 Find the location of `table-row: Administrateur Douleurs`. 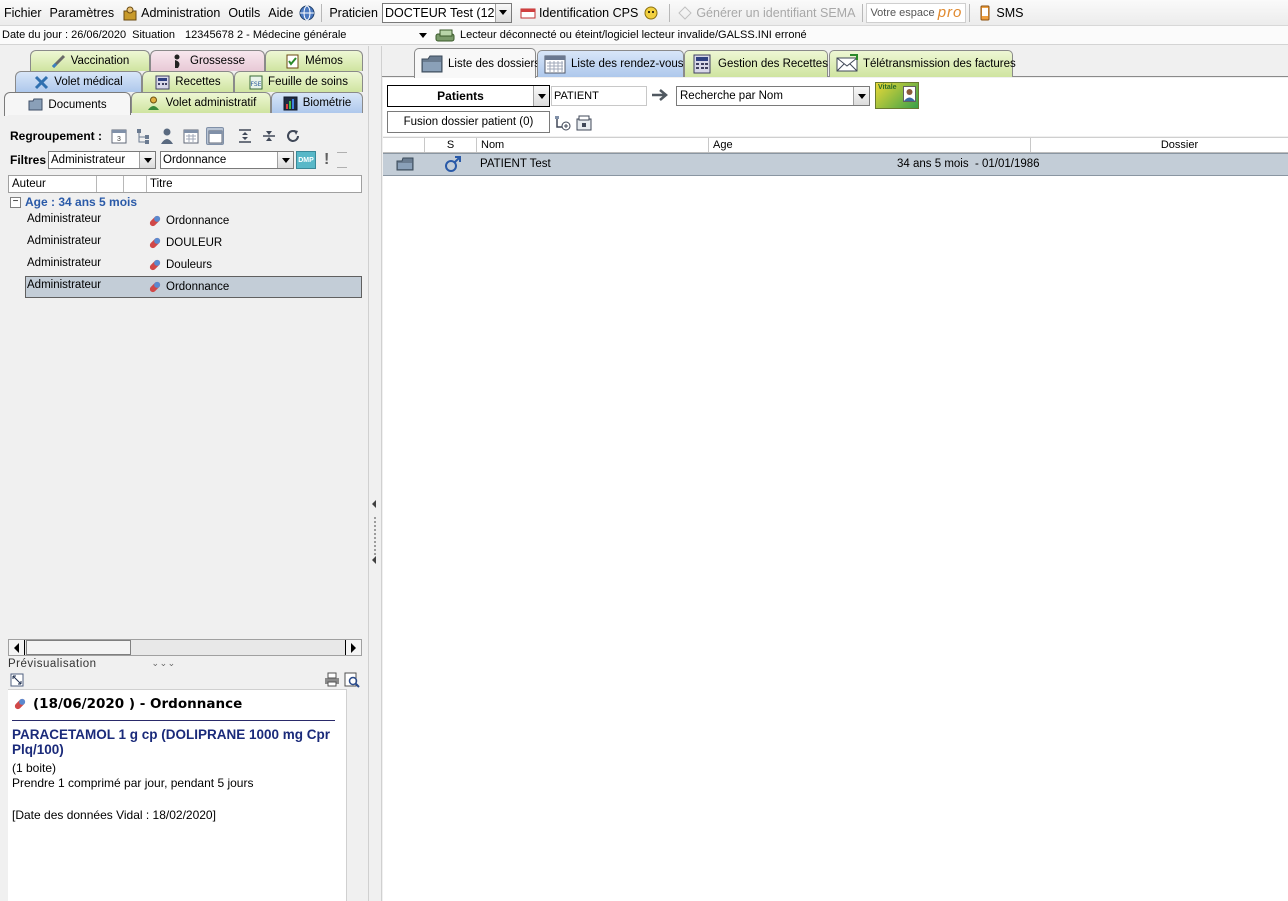

table-row: Administrateur Douleurs is located at coordinates (193, 265).